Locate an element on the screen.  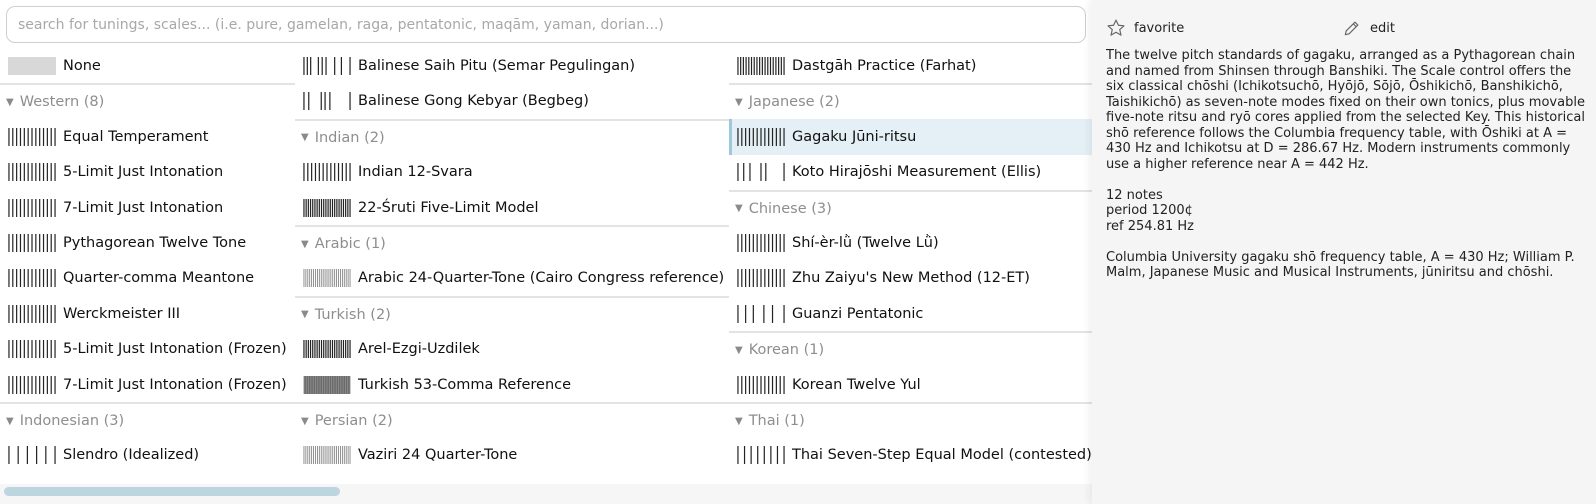
tuning-item: Arel-Ezgi-Uzdilek is located at coordinates (512, 349).